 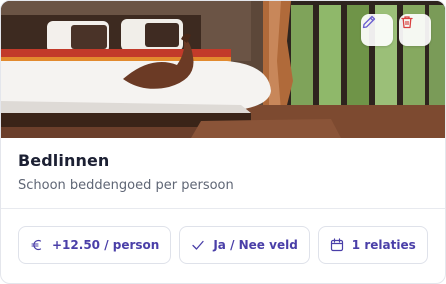 I want to click on edit-button, so click(x=377, y=30).